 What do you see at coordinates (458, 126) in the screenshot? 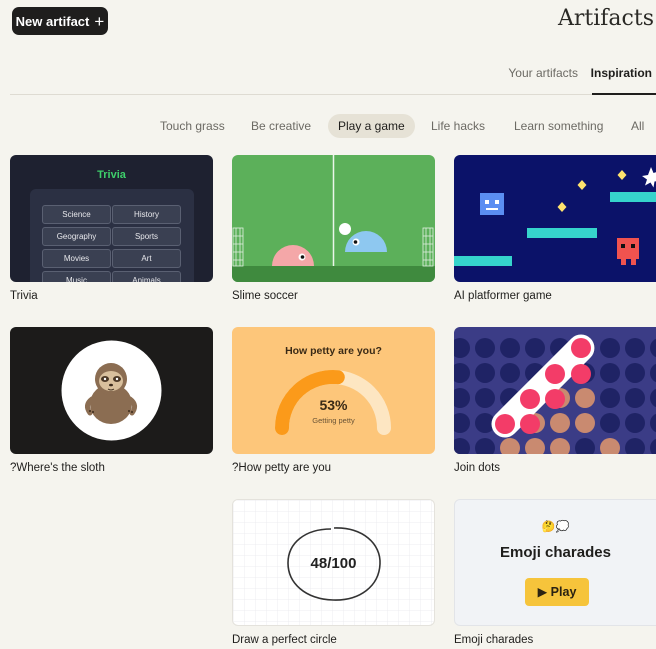
I see `category-life-hacks: Life hacks` at bounding box center [458, 126].